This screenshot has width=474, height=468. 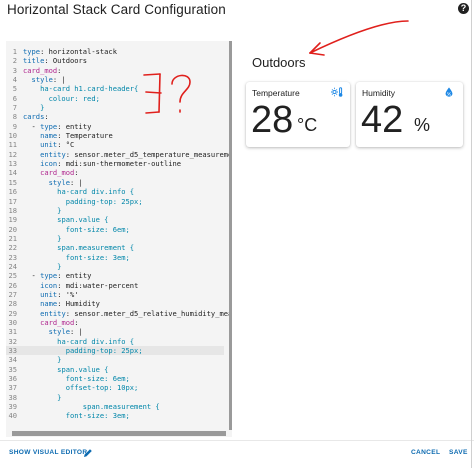 I want to click on code-line: 10 name: Temperature, so click(x=115, y=135).